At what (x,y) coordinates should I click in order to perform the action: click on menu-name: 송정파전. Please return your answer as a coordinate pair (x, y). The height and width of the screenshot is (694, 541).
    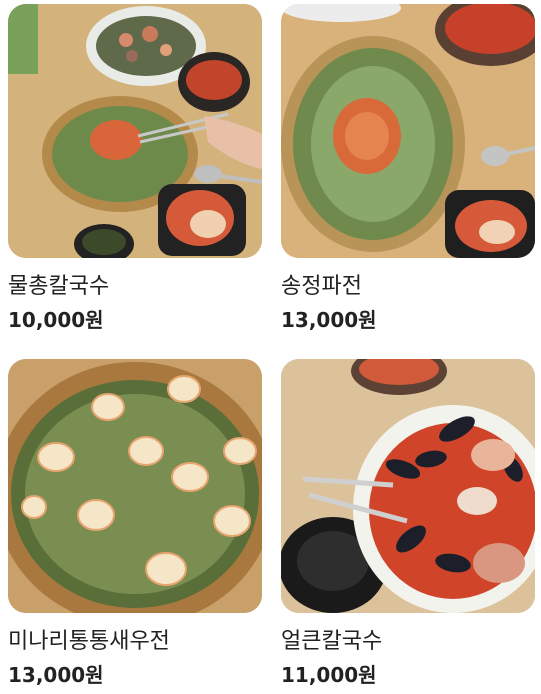
    Looking at the image, I should click on (321, 286).